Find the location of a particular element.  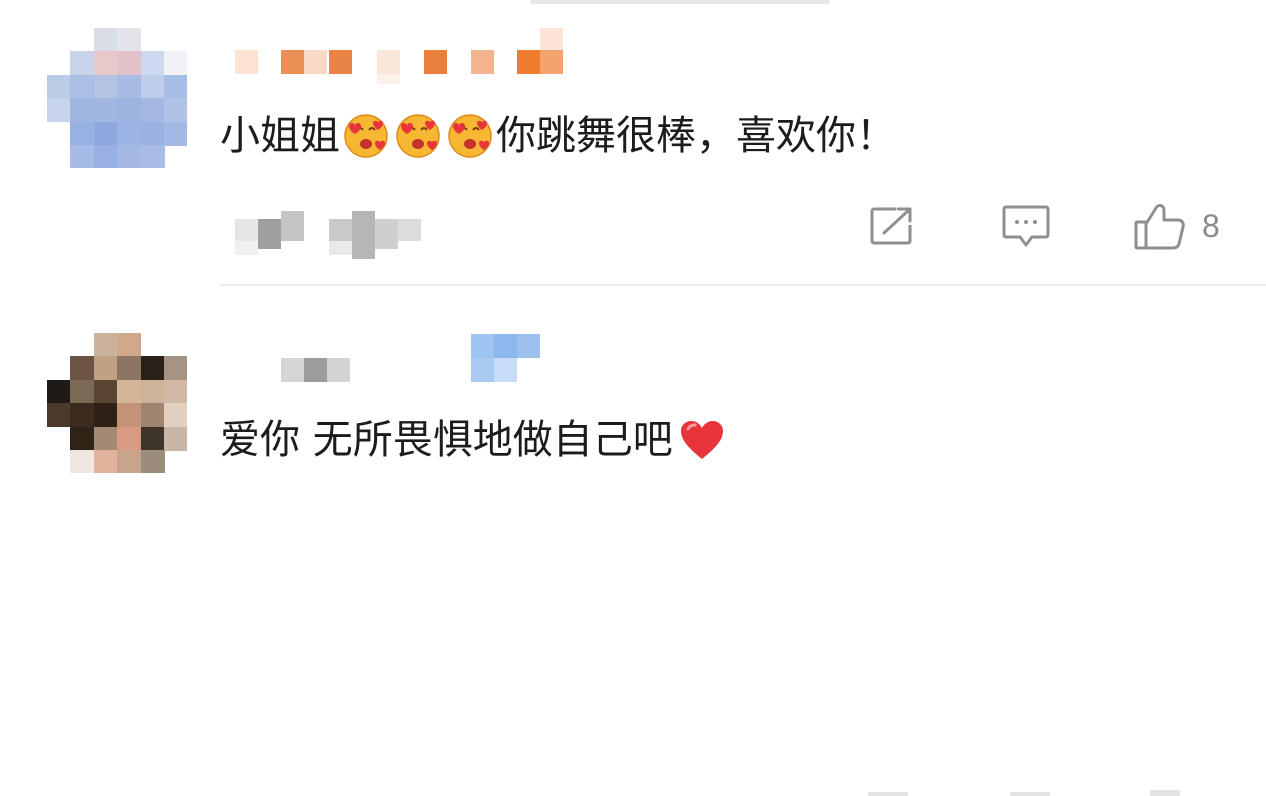

comment-actions: 8 is located at coordinates (1053, 226).